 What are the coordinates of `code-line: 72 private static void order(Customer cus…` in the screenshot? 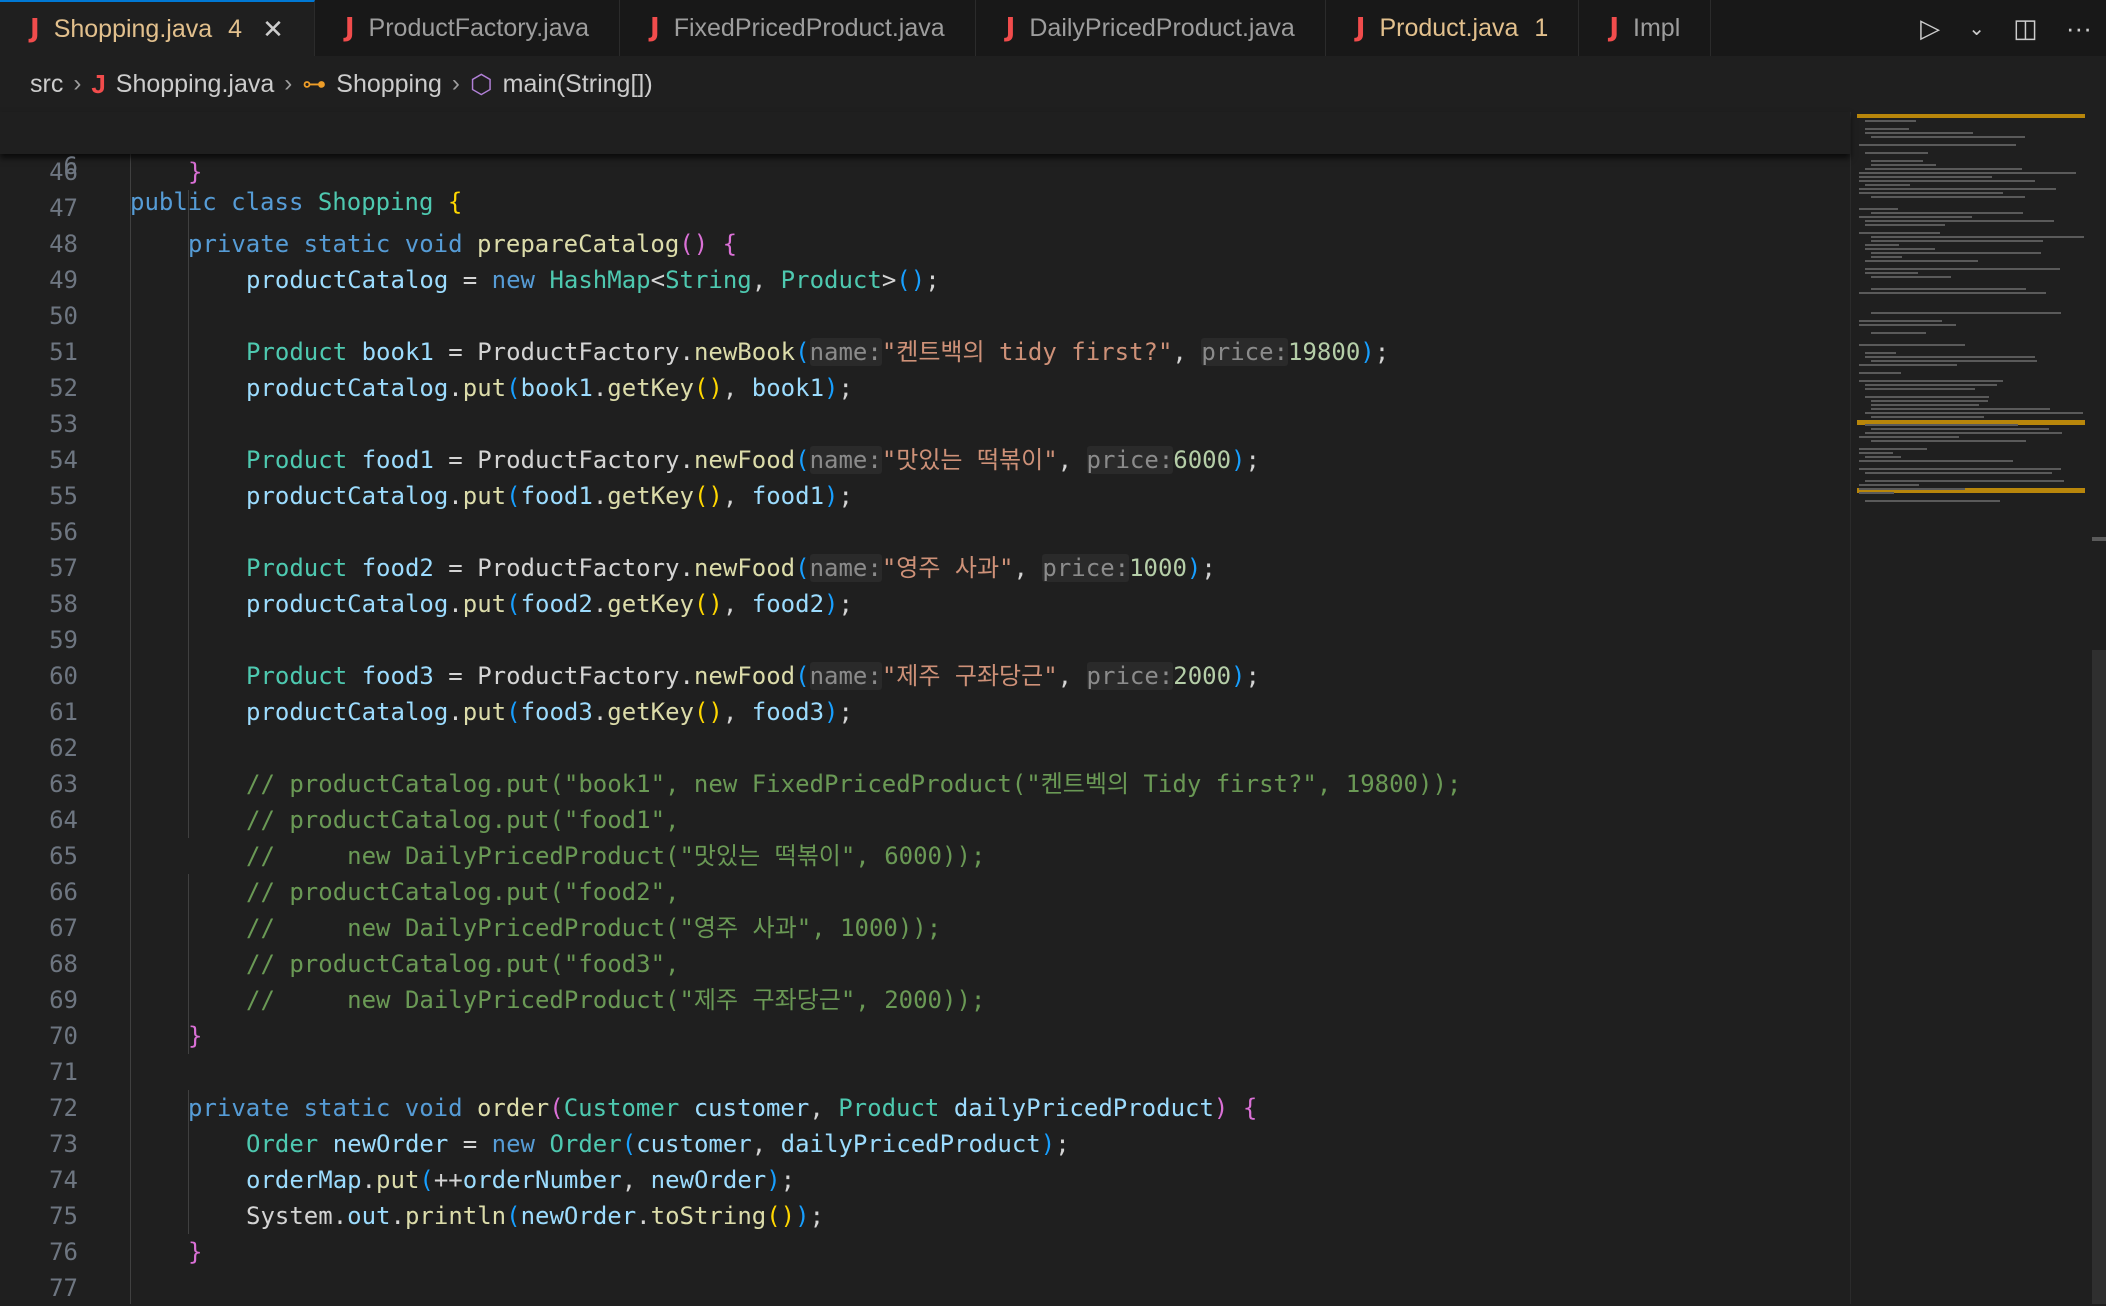 It's located at (925, 1108).